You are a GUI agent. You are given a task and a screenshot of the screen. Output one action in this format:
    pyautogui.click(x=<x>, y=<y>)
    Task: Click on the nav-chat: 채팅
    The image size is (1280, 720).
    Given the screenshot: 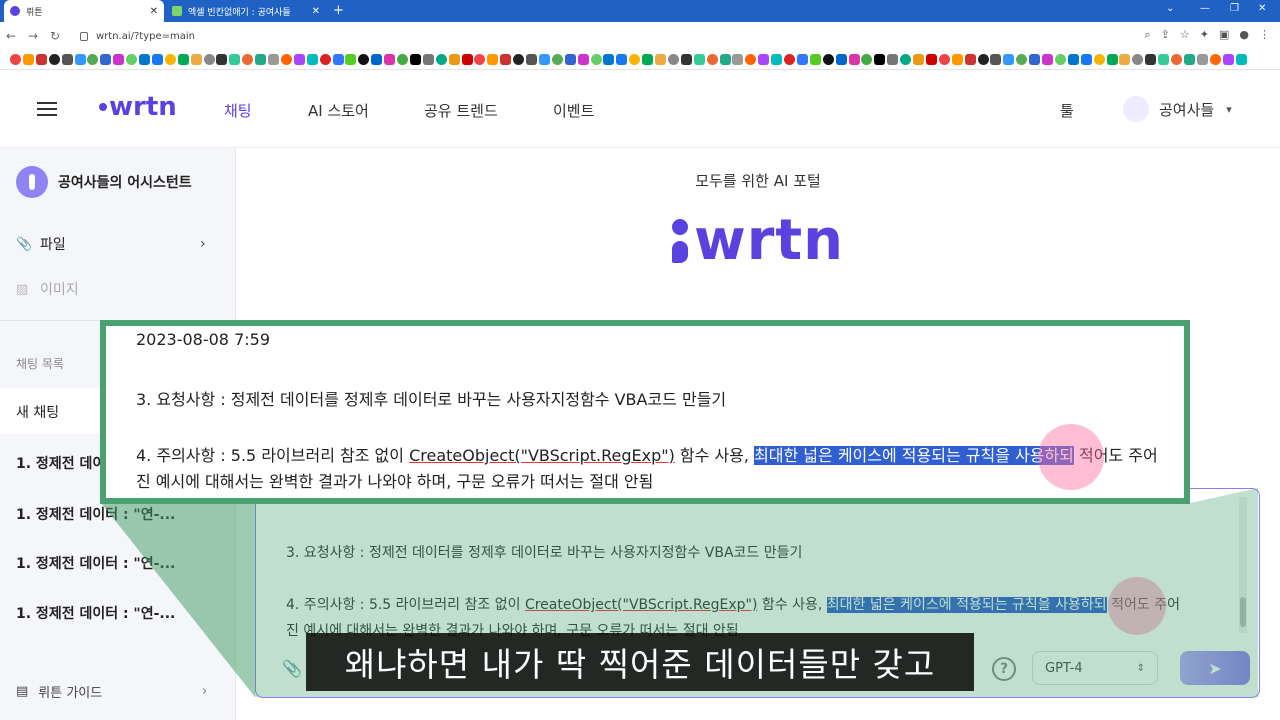 What is the action you would take?
    pyautogui.click(x=238, y=110)
    